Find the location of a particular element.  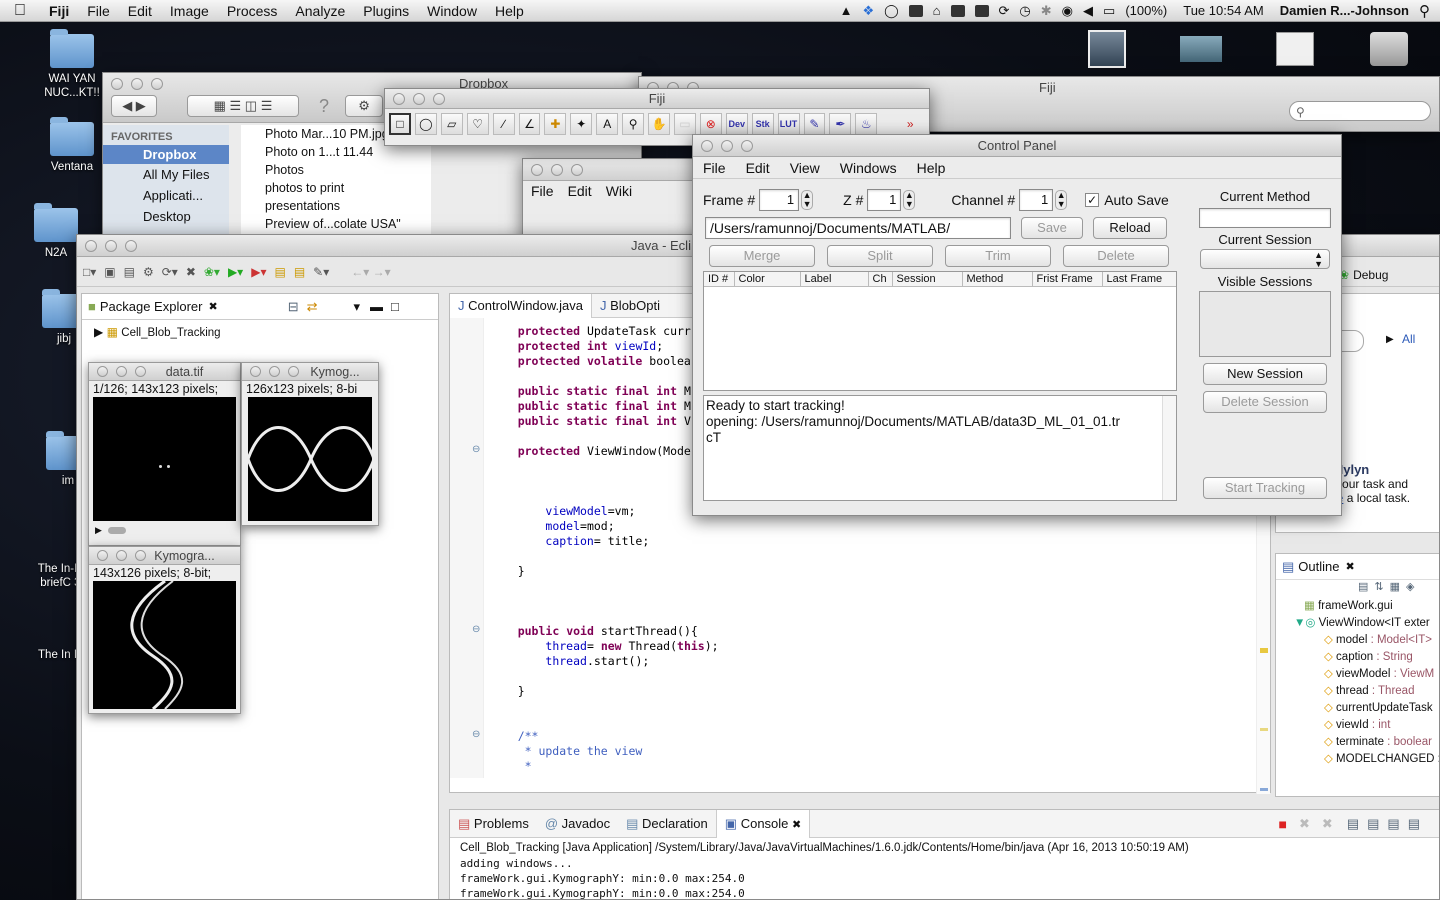

image-canvas is located at coordinates (164, 459).